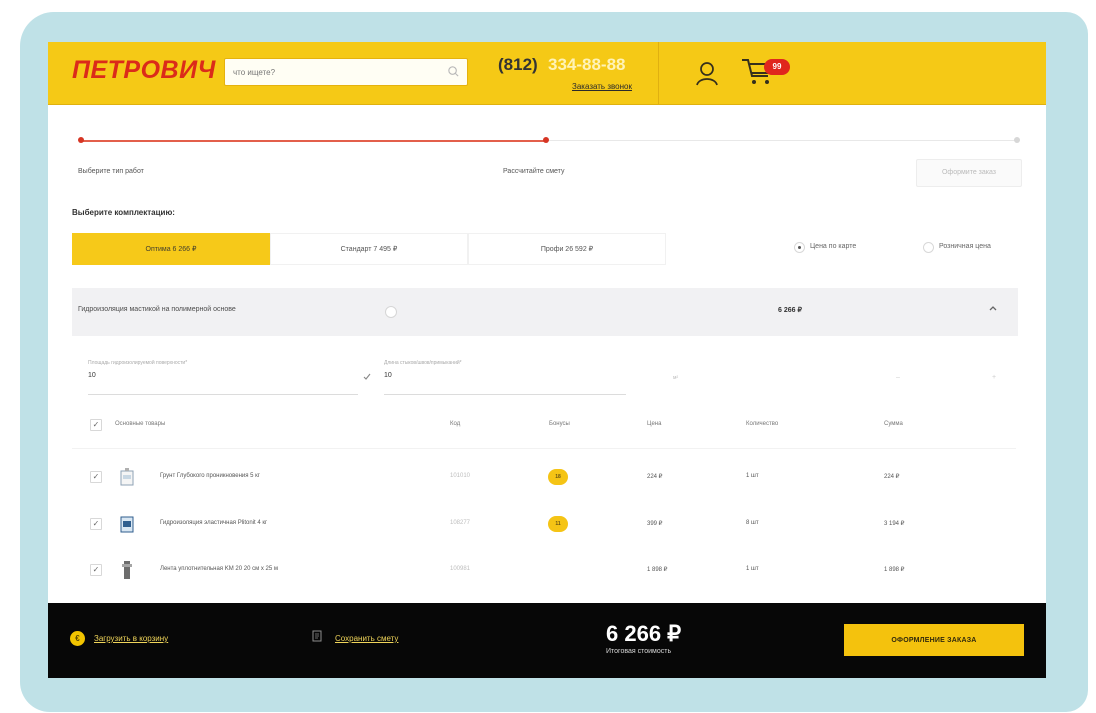  I want to click on retail-price-label: Розничная цена, so click(965, 246).